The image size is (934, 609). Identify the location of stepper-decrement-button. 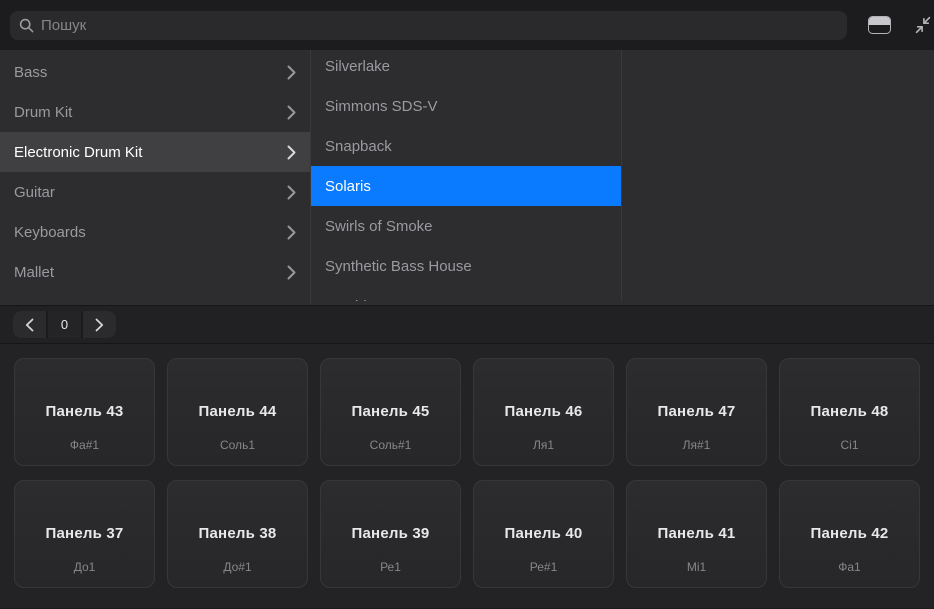
(29, 324).